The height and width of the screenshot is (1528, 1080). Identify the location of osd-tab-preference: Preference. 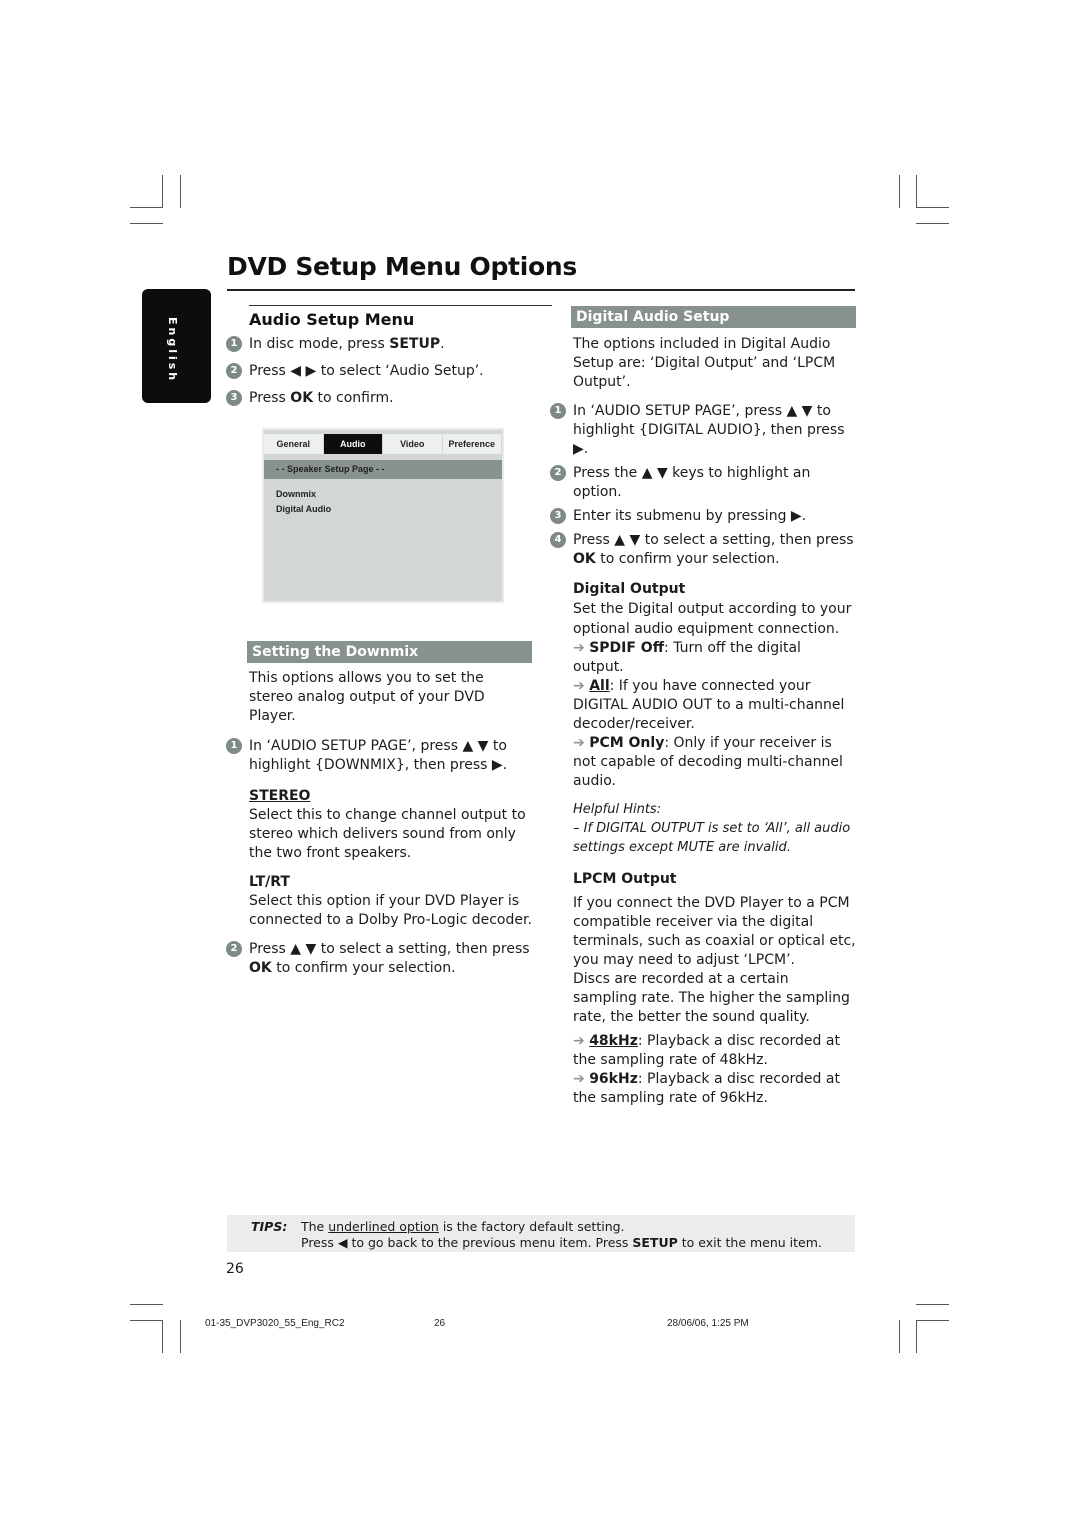
(472, 444).